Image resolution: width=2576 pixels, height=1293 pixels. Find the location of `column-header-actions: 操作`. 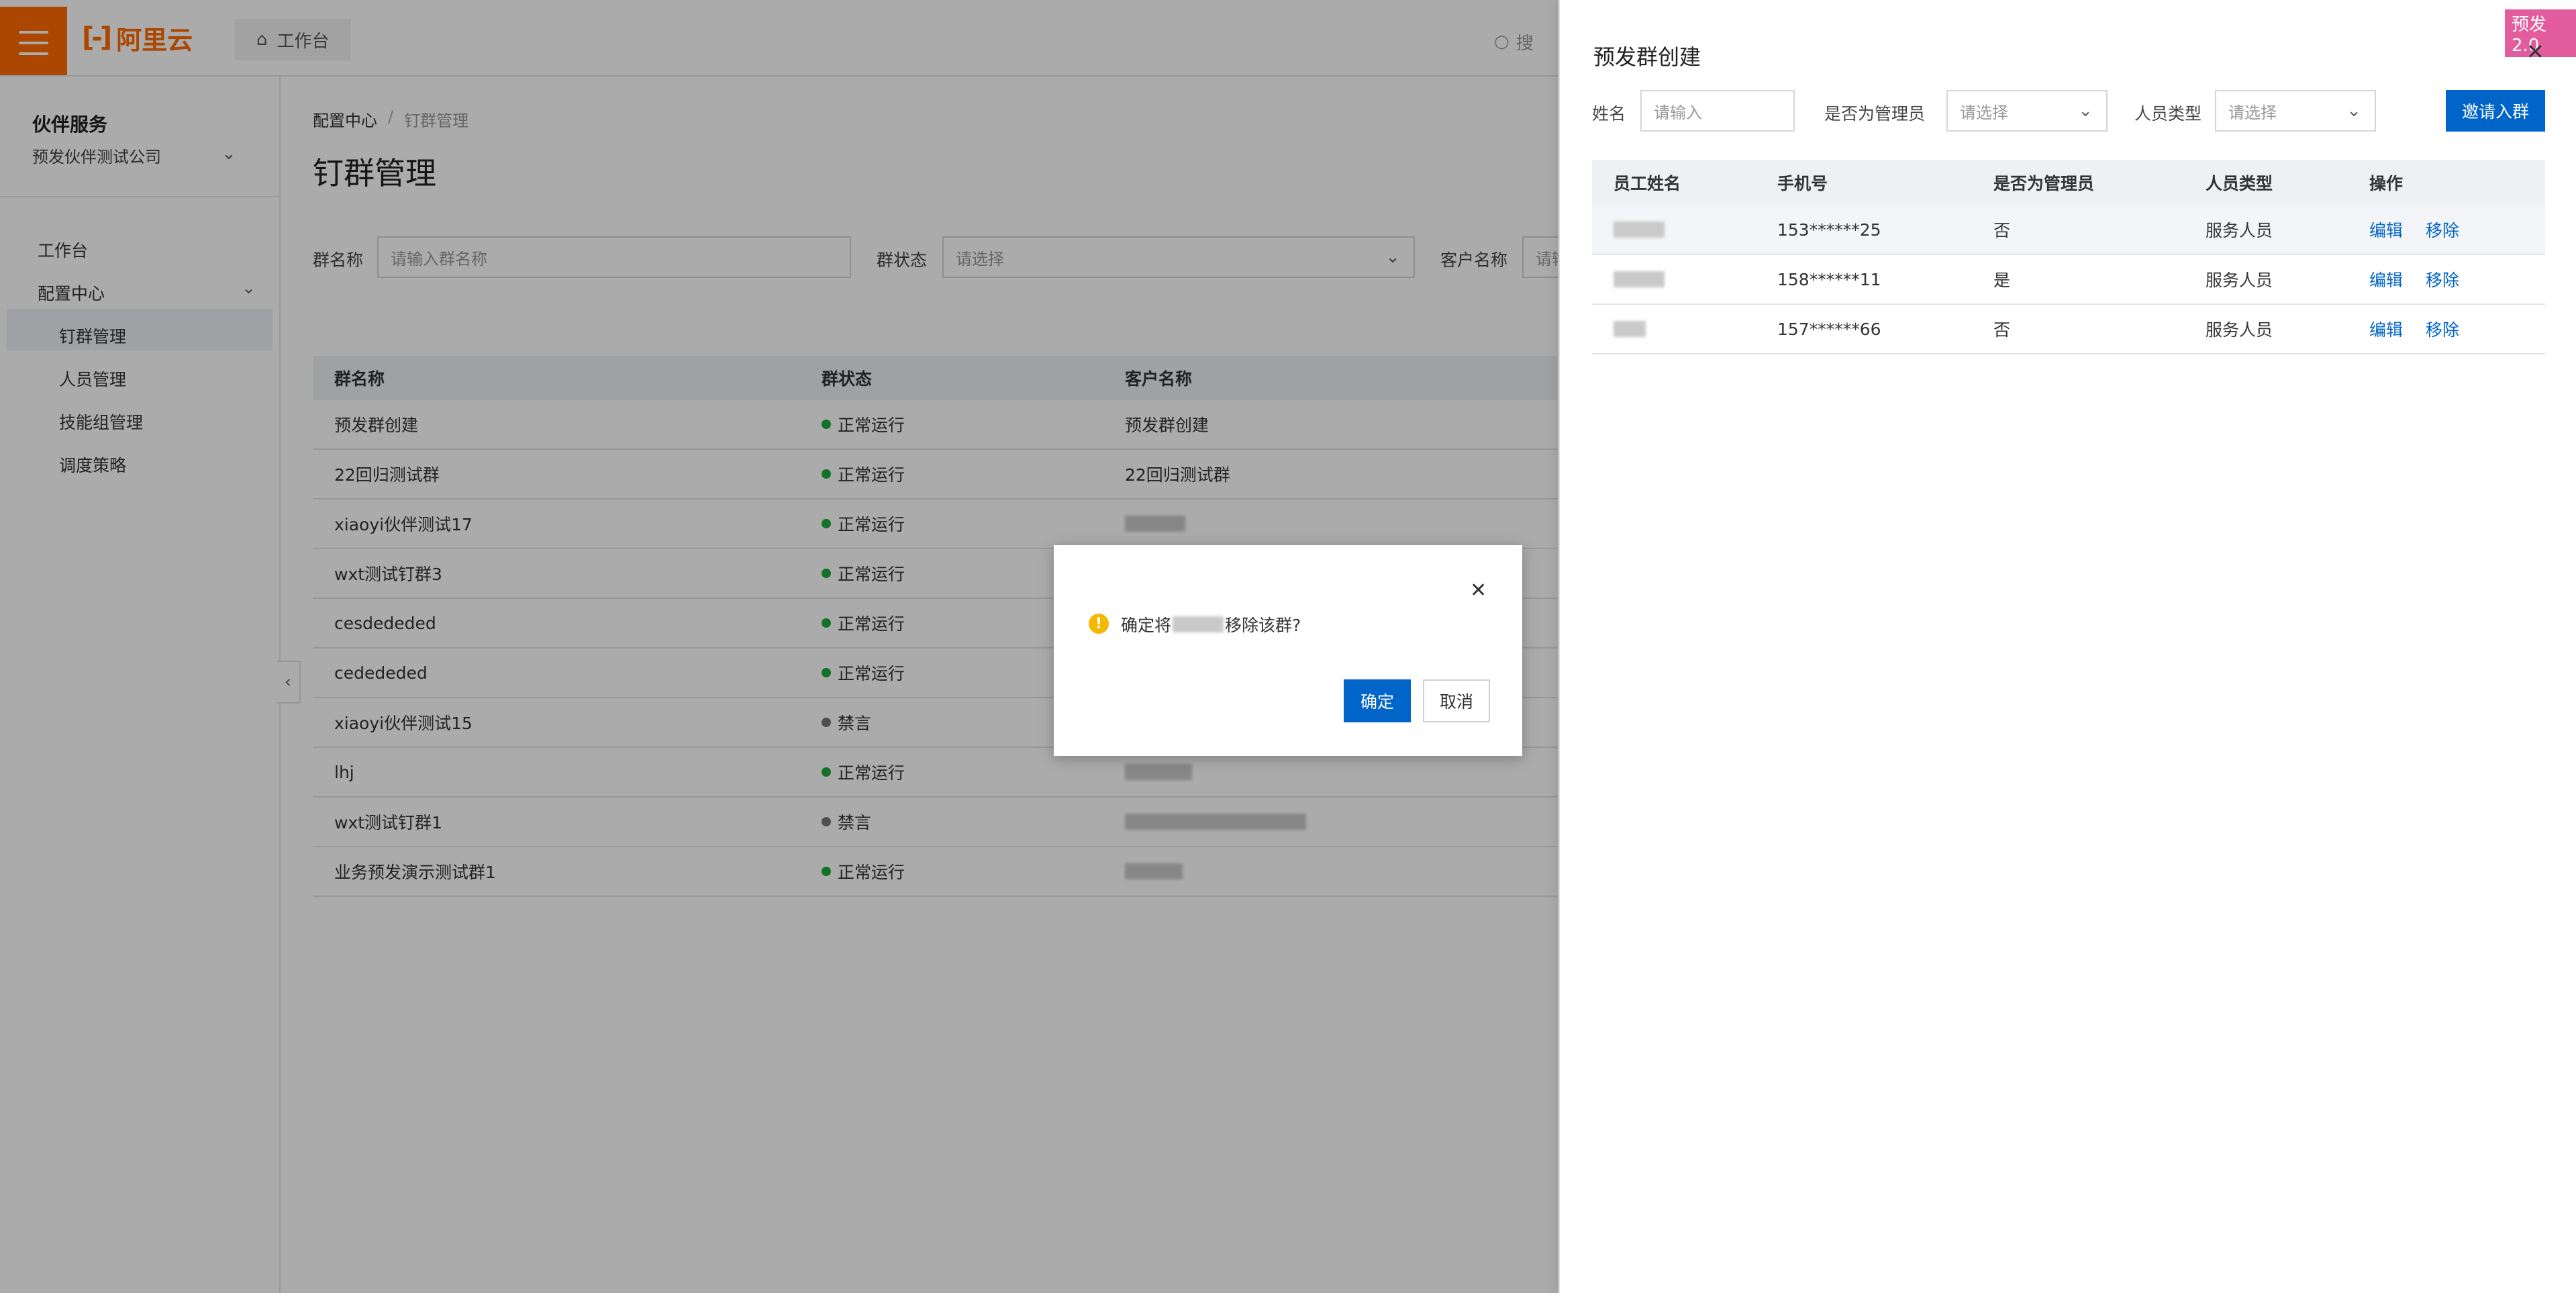

column-header-actions: 操作 is located at coordinates (2386, 184).